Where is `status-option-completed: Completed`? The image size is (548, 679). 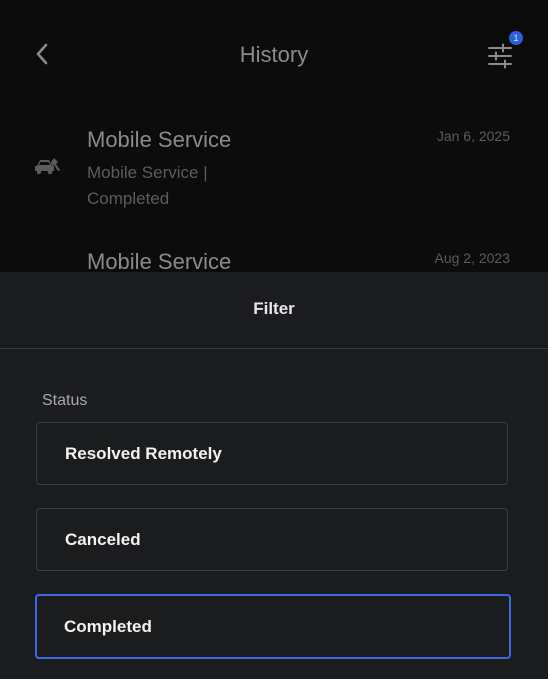
status-option-completed: Completed is located at coordinates (273, 626).